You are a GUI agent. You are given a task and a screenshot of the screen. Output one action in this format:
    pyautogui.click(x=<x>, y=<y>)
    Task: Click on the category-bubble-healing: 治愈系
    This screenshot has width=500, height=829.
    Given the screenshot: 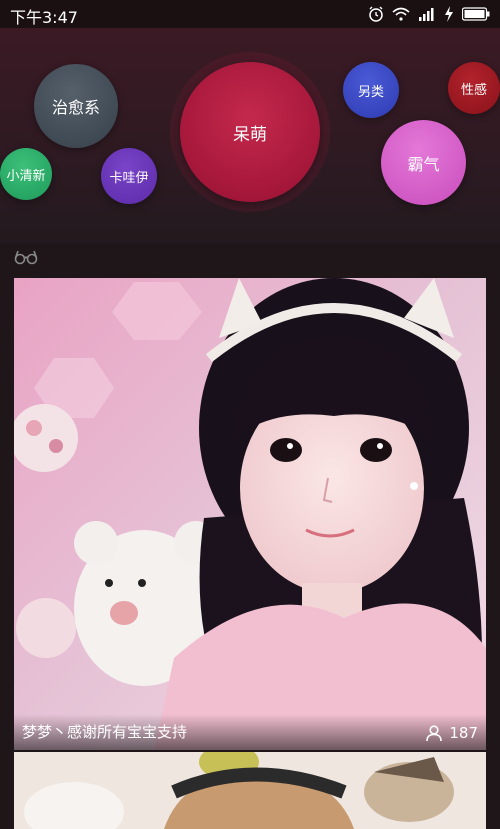 What is the action you would take?
    pyautogui.click(x=76, y=106)
    